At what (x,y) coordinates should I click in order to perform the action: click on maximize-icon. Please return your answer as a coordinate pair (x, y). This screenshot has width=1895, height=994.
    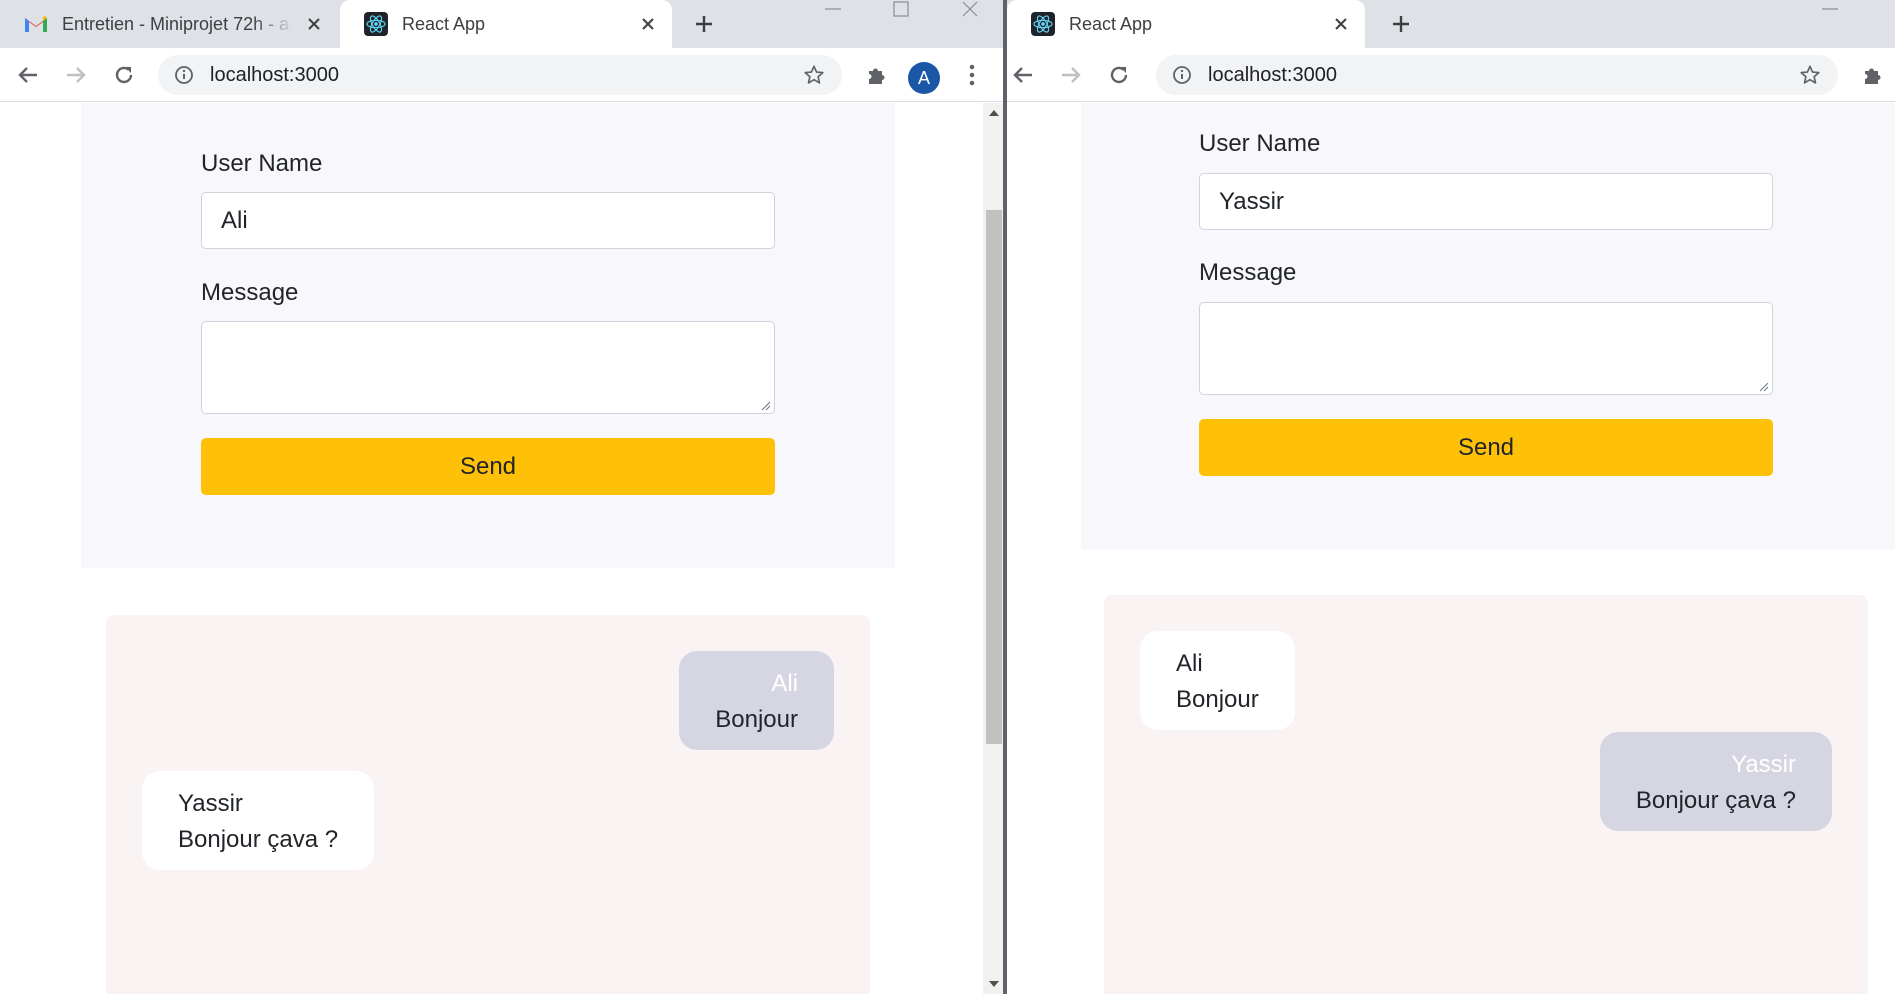
    Looking at the image, I should click on (901, 9).